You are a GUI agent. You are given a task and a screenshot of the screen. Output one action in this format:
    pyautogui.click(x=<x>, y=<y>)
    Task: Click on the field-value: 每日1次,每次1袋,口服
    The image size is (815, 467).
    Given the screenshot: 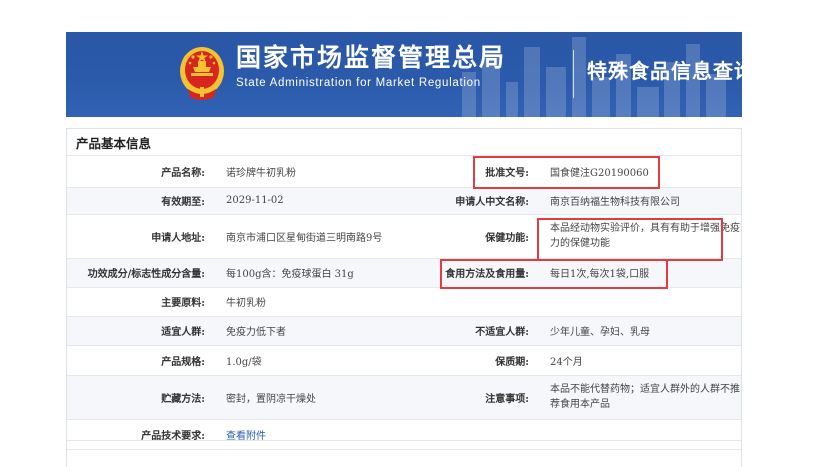 What is the action you would take?
    pyautogui.click(x=640, y=273)
    